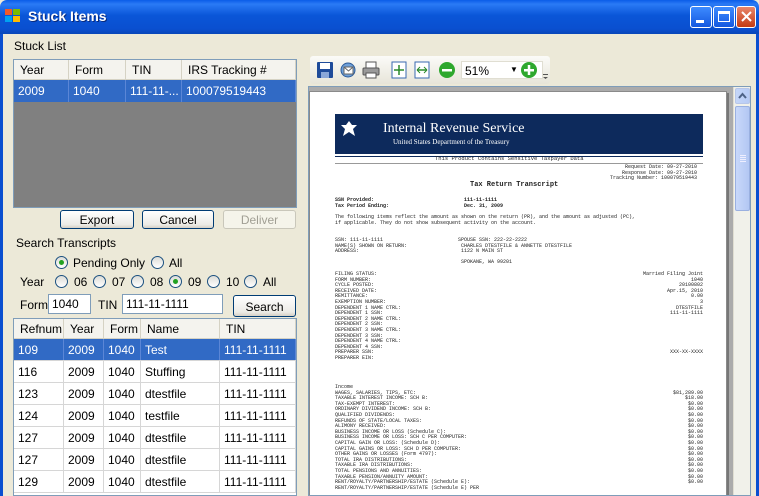 Image resolution: width=759 pixels, height=496 pixels. Describe the element at coordinates (724, 17) in the screenshot. I see `maximize-button` at that location.